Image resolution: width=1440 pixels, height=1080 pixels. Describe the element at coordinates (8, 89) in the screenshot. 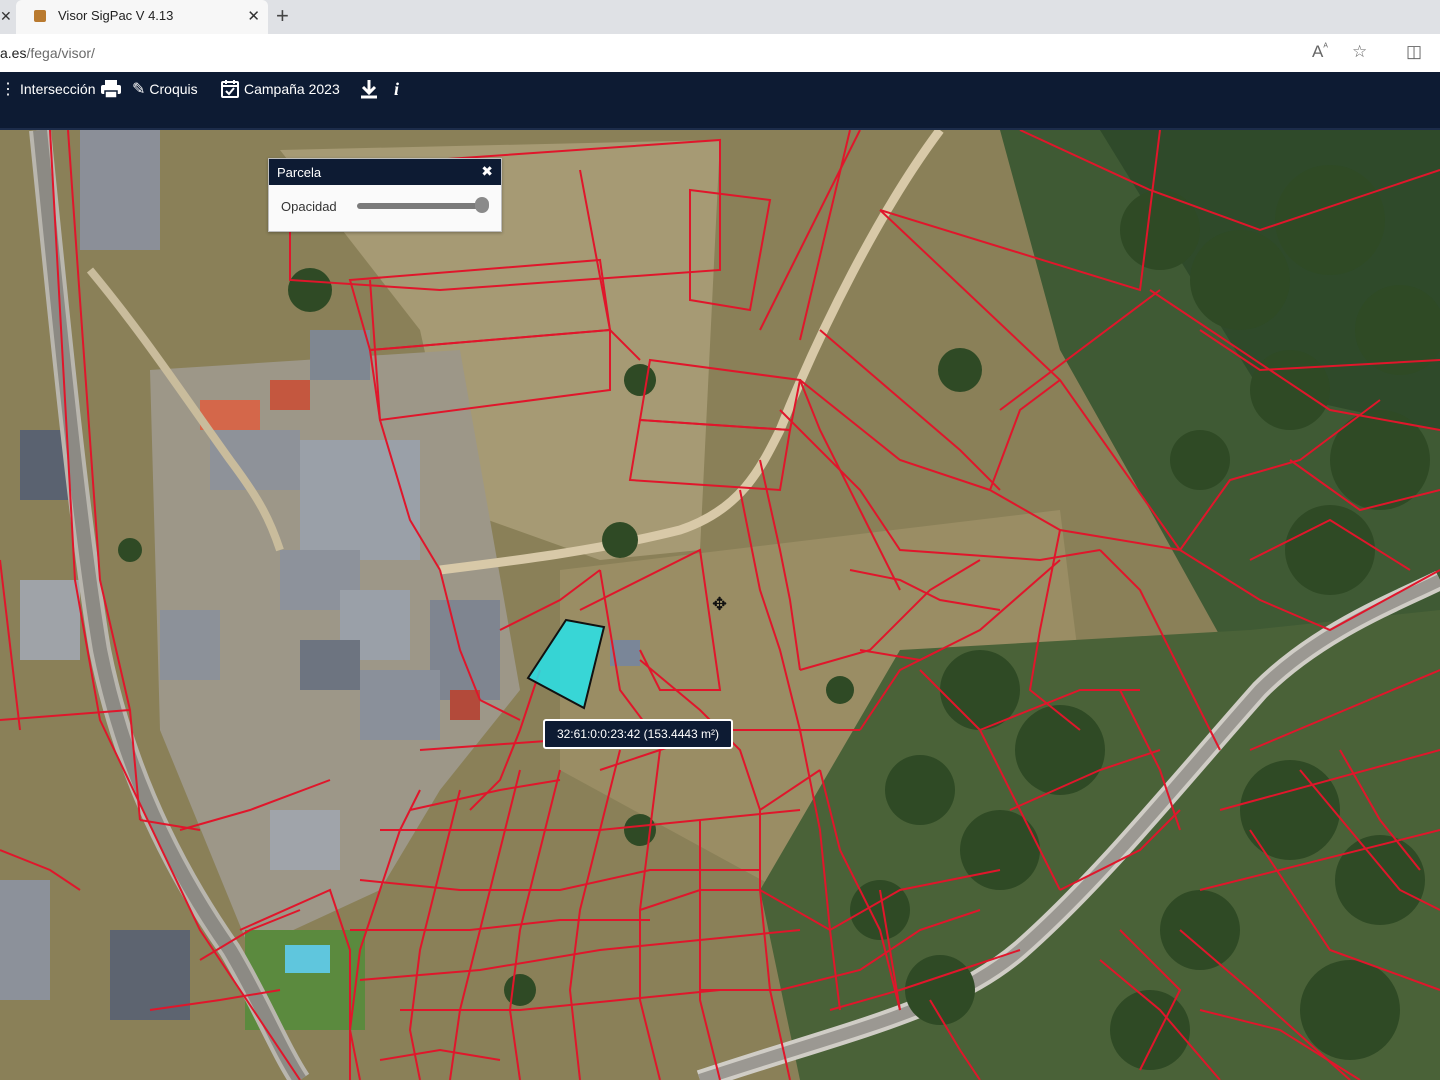

I see `intersection-icon: ⋮` at that location.